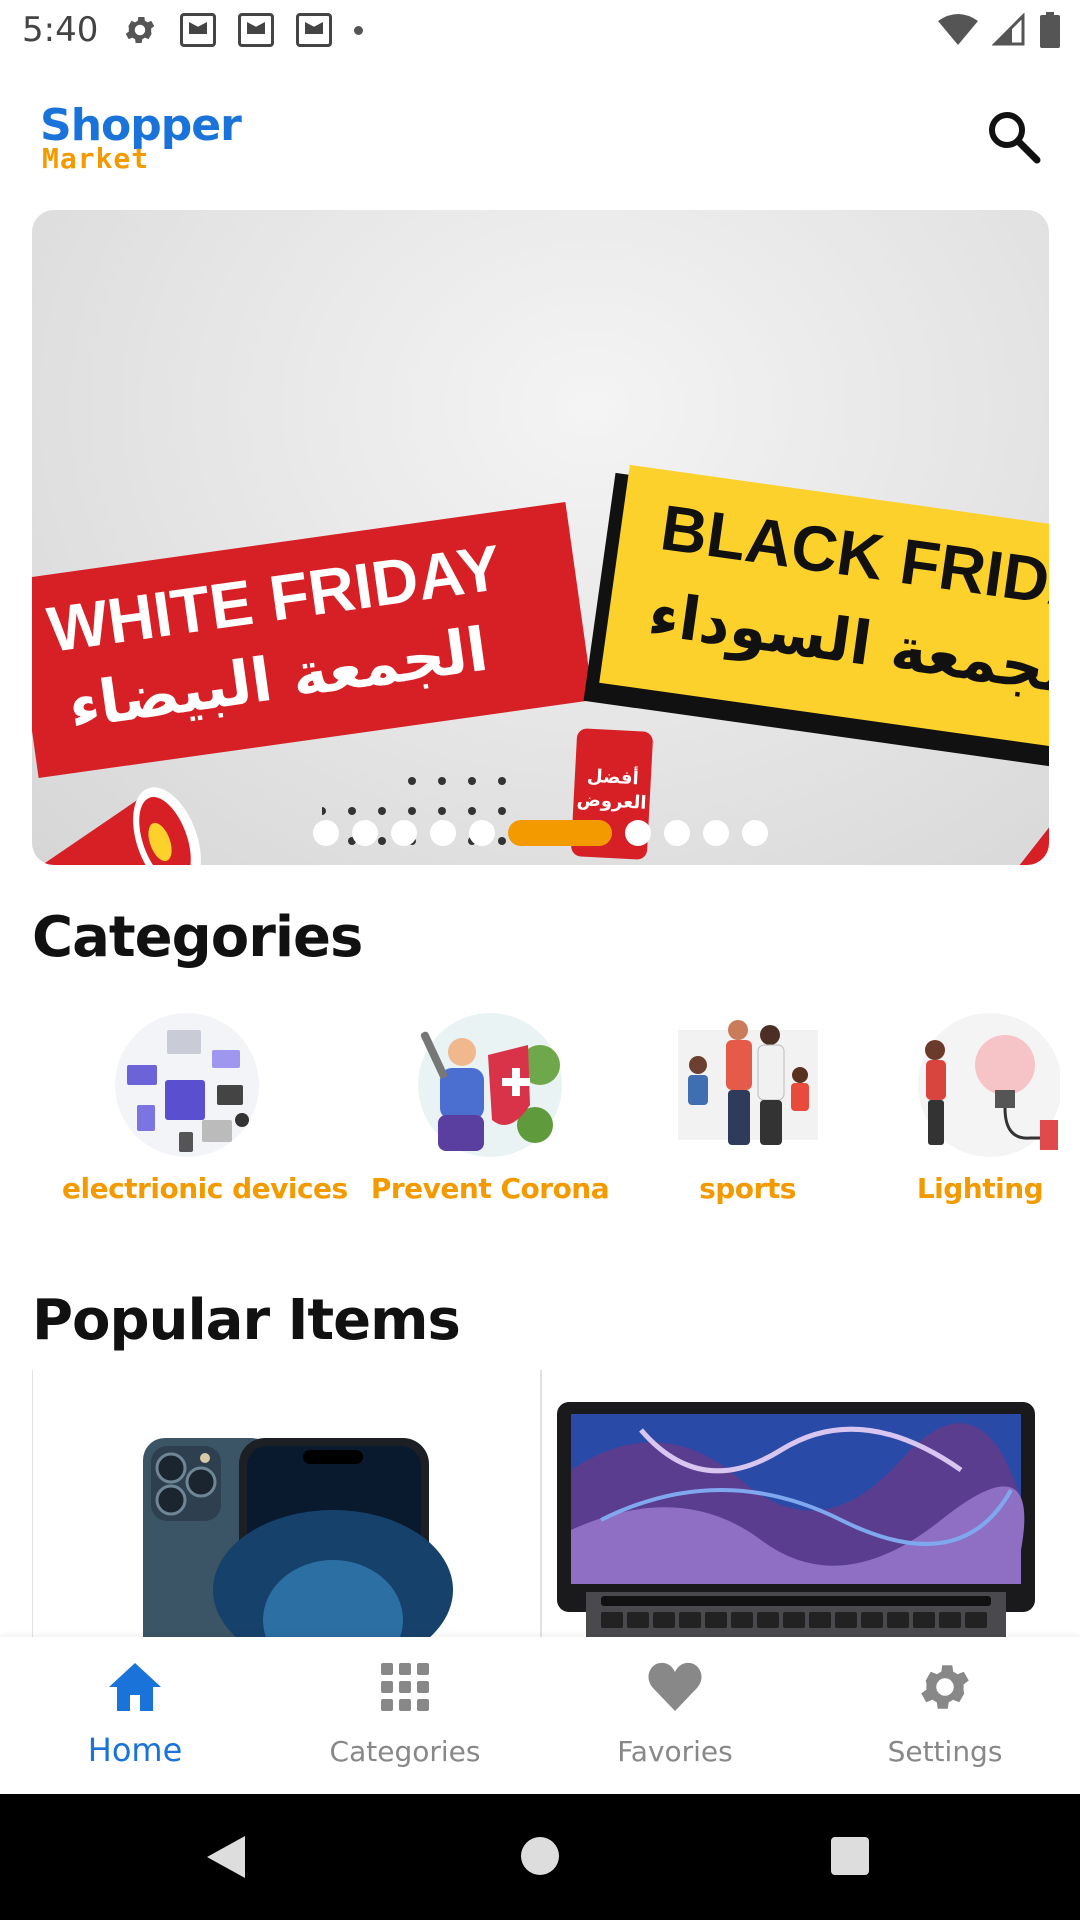 The height and width of the screenshot is (1920, 1080). What do you see at coordinates (205, 1188) in the screenshot?
I see `category-label: electrionic devices` at bounding box center [205, 1188].